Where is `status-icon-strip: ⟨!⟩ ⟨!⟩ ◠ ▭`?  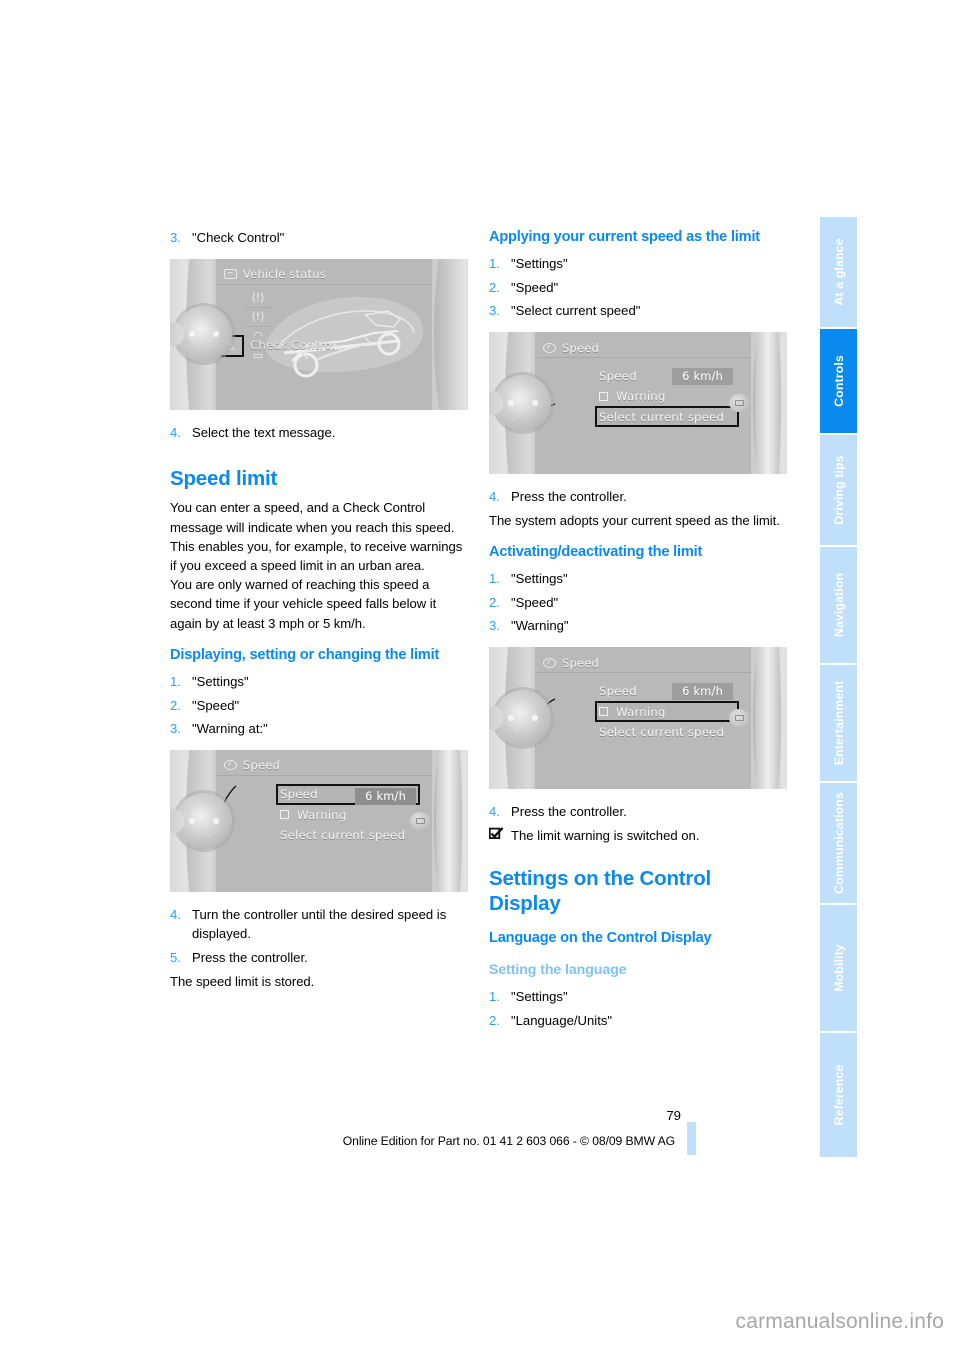 status-icon-strip: ⟨!⟩ ⟨!⟩ ◠ ▭ is located at coordinates (258, 327).